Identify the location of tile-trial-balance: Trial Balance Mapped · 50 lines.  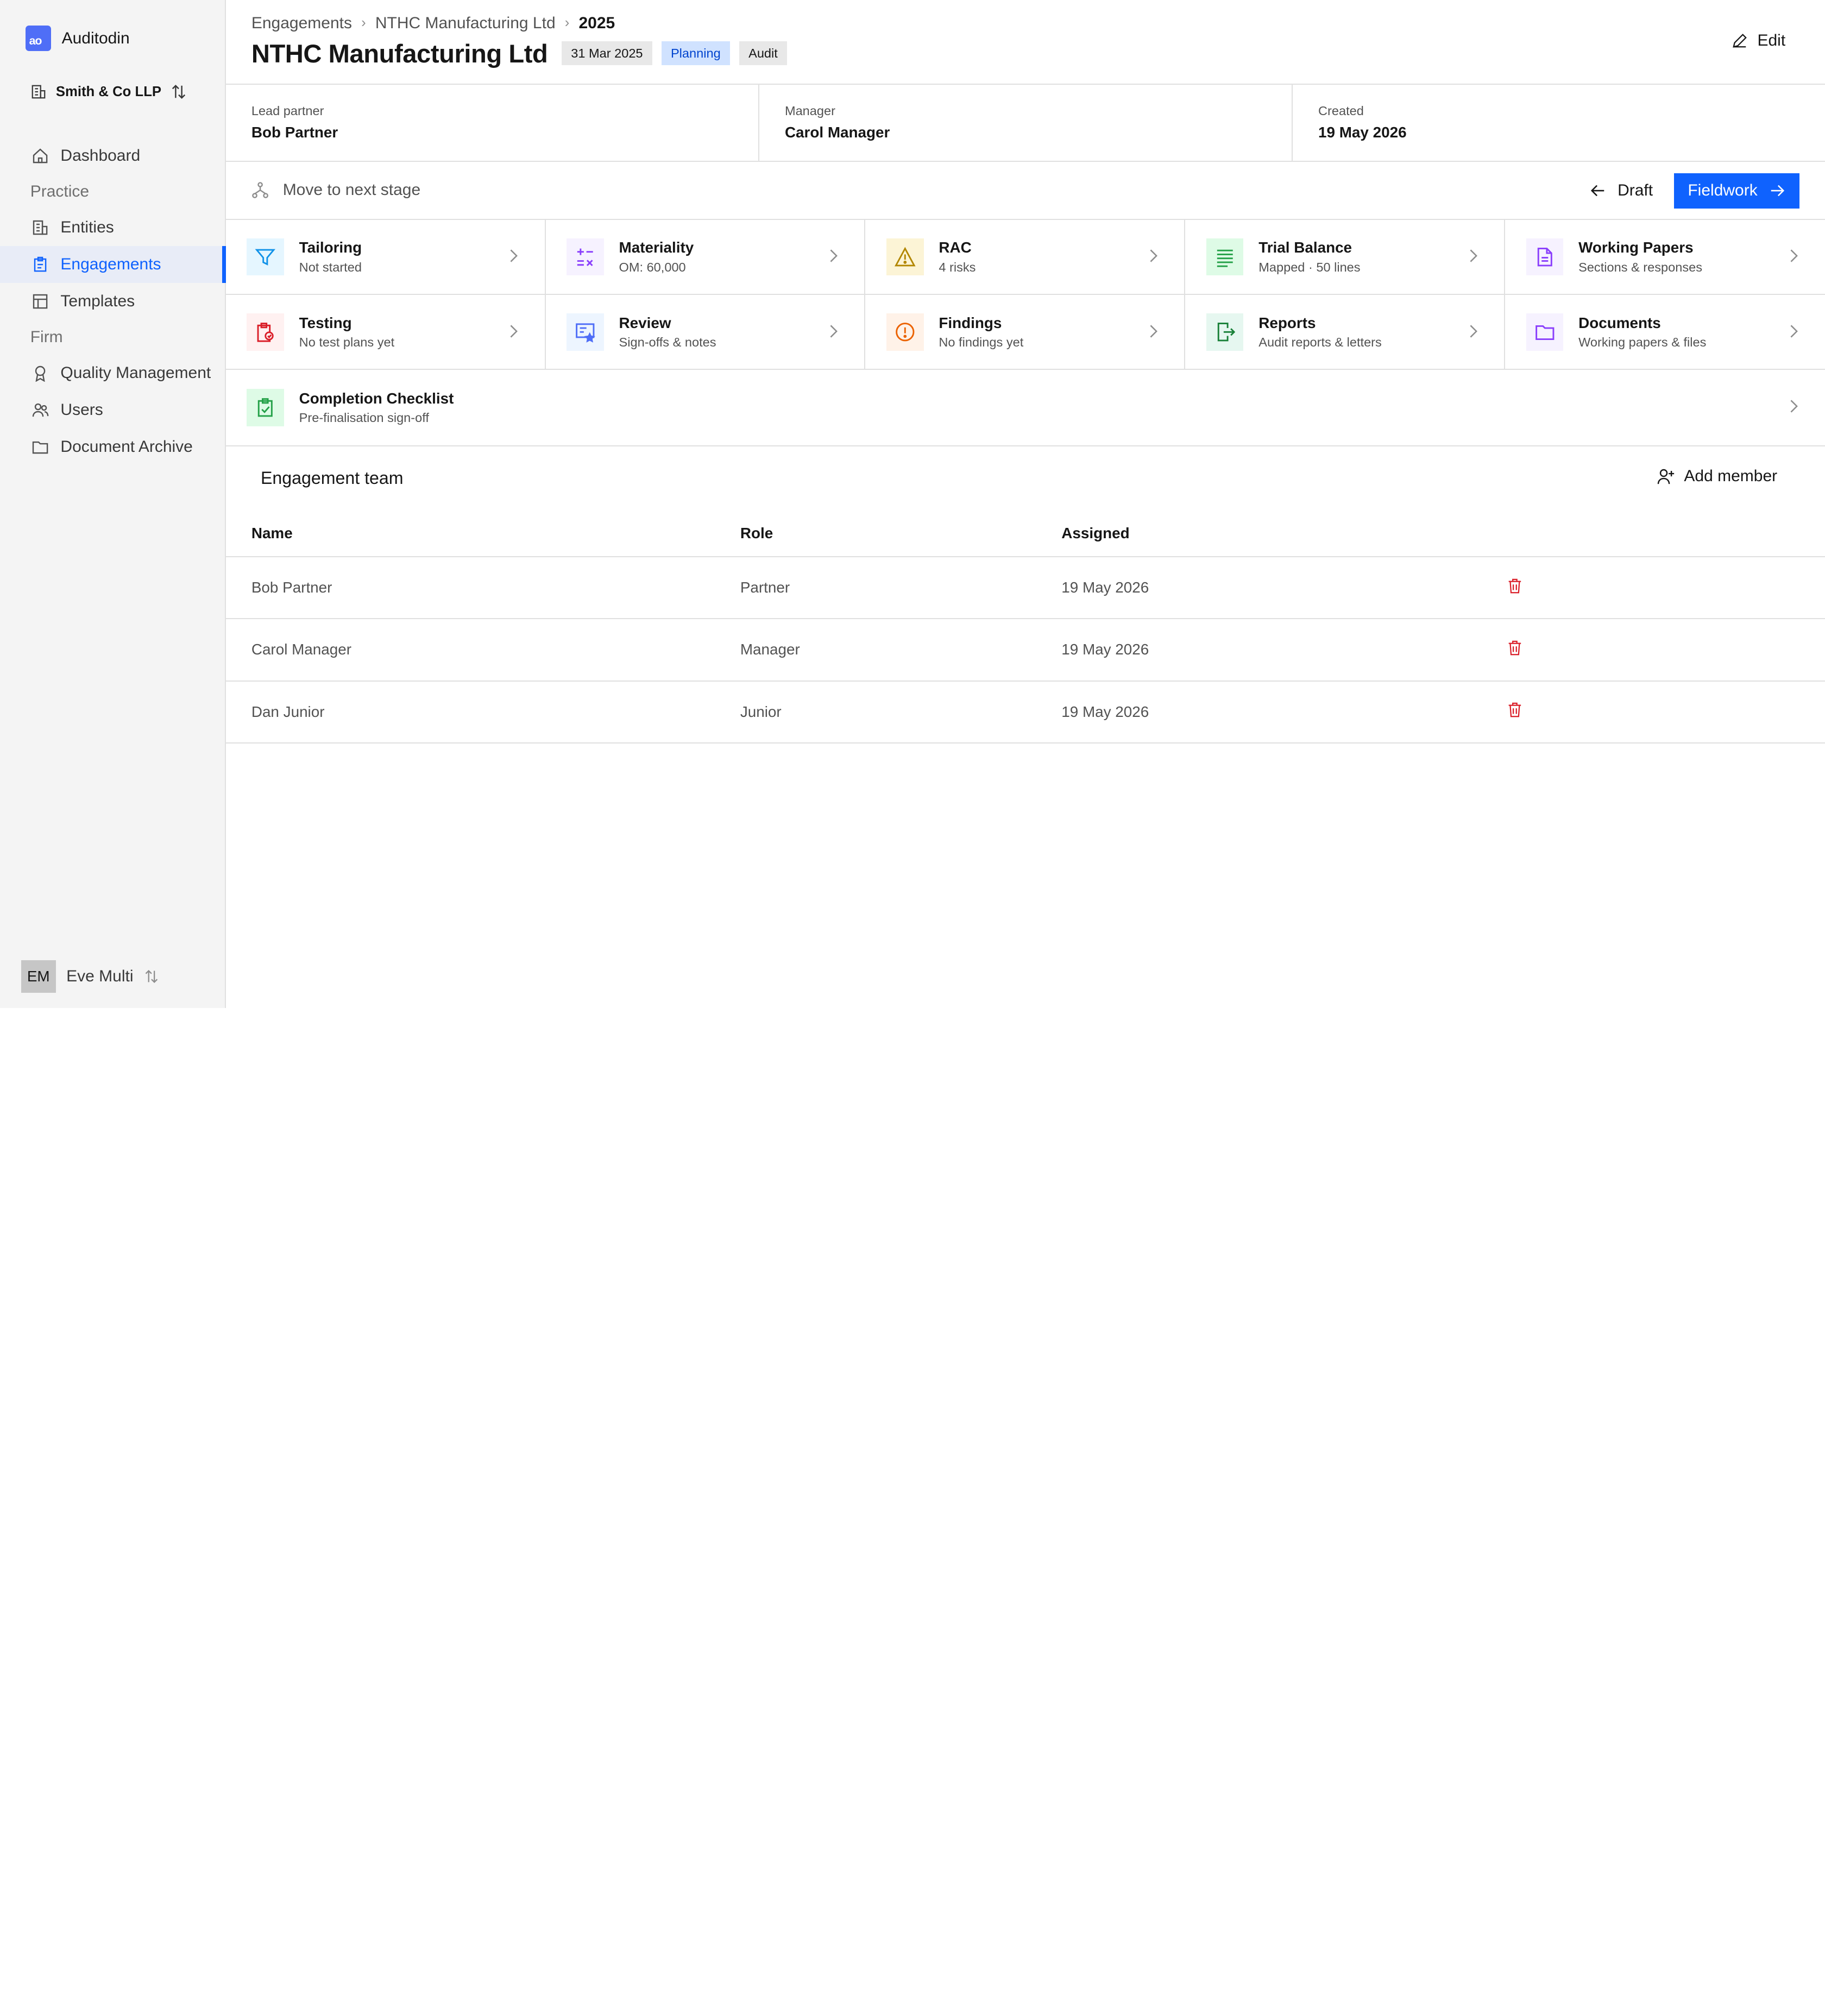
(1345, 257).